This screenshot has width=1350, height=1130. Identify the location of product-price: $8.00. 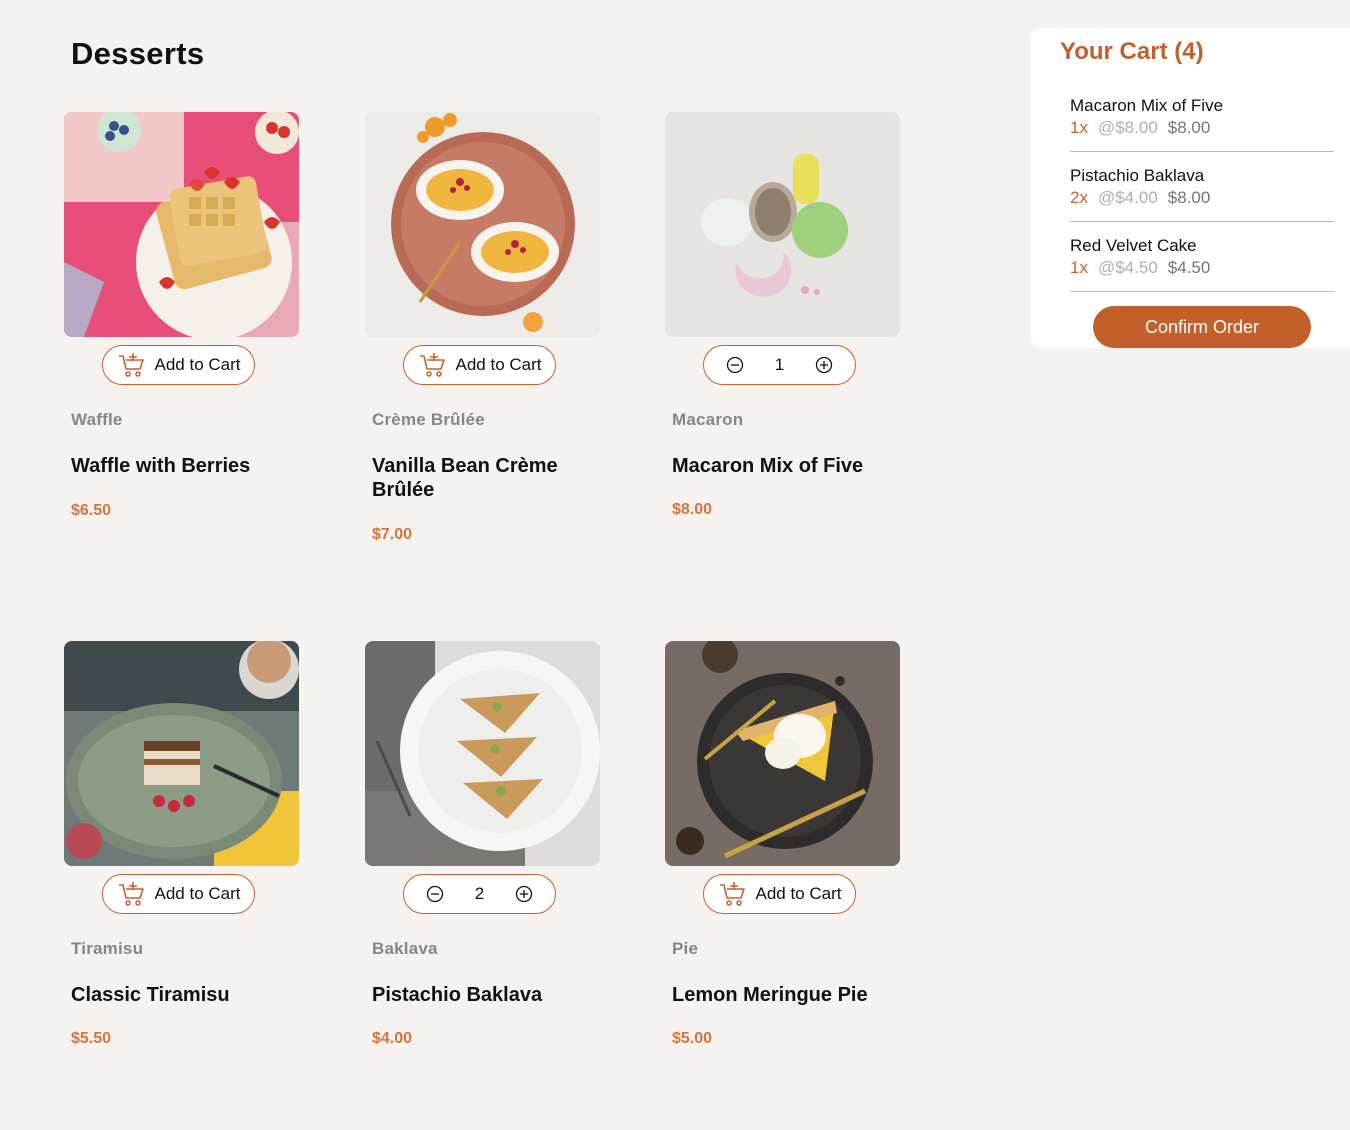
(692, 509).